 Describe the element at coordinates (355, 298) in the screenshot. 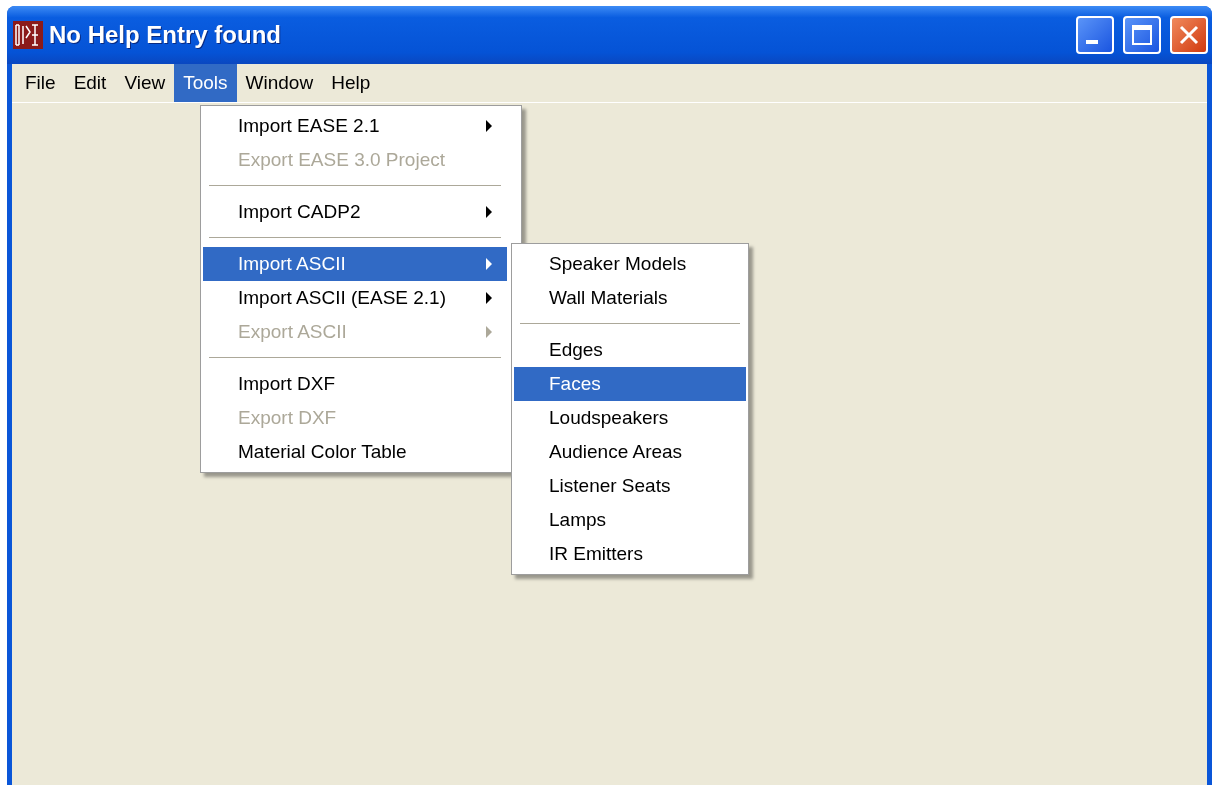

I see `menu-item: Import ASCII (EASE 2.1)` at that location.